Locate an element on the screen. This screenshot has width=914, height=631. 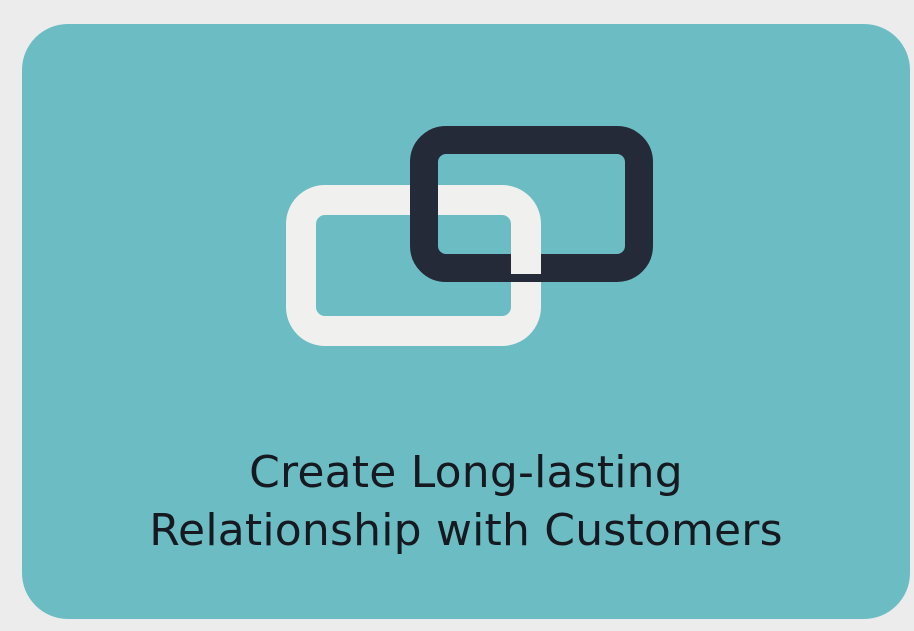
card-title-line-1: Create Long-lasting is located at coordinates (466, 472).